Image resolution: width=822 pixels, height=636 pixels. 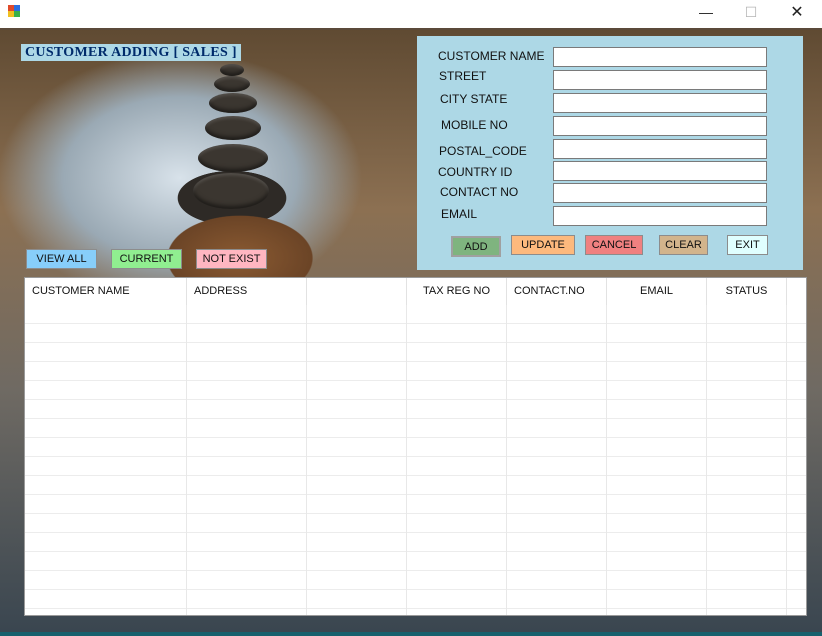 I want to click on app-form-icon, so click(x=14, y=11).